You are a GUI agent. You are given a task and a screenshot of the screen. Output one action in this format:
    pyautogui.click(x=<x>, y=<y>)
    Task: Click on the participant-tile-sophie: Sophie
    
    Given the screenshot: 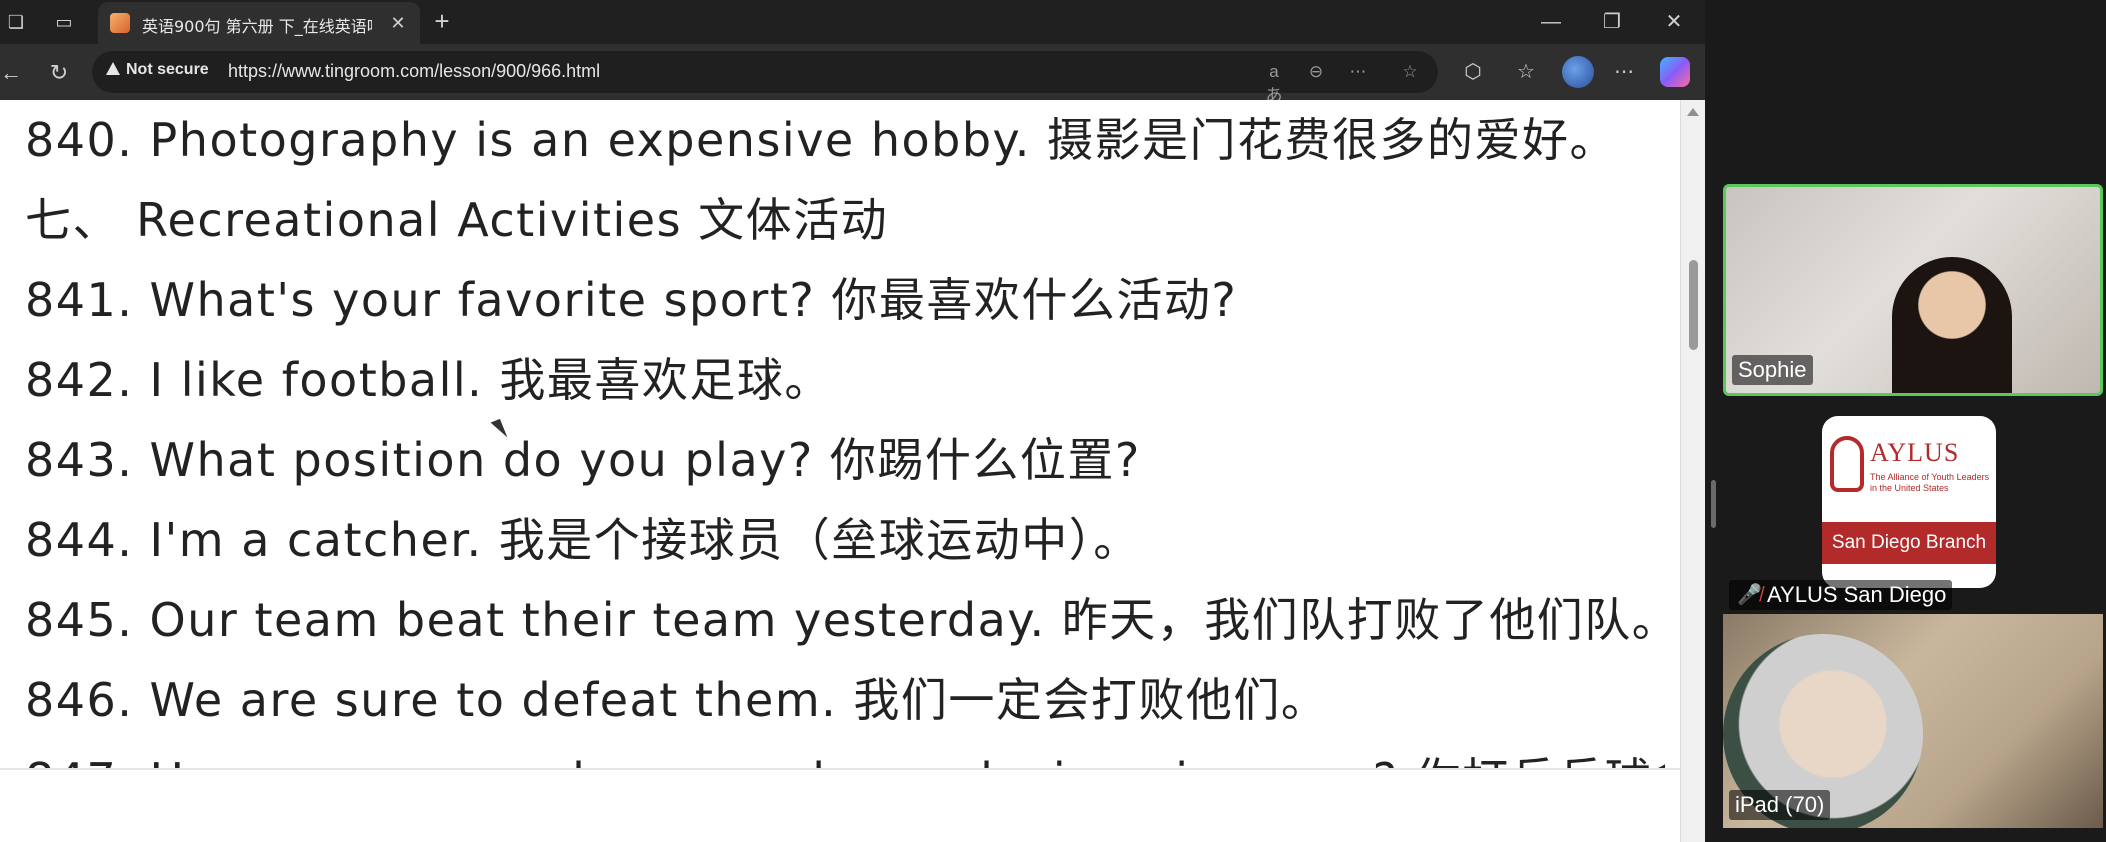 What is the action you would take?
    pyautogui.click(x=1913, y=290)
    